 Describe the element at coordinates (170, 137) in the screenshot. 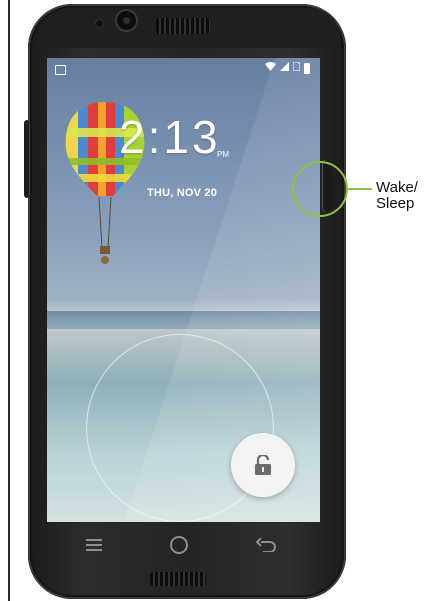

I see `clock-time: 2:13` at that location.